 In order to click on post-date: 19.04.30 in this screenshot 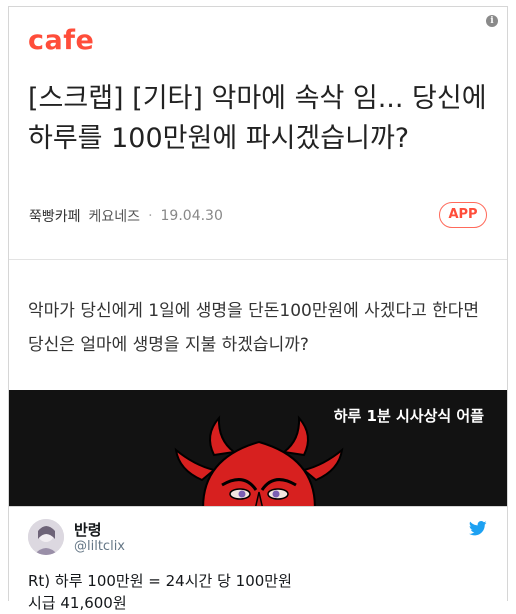, I will do `click(191, 216)`.